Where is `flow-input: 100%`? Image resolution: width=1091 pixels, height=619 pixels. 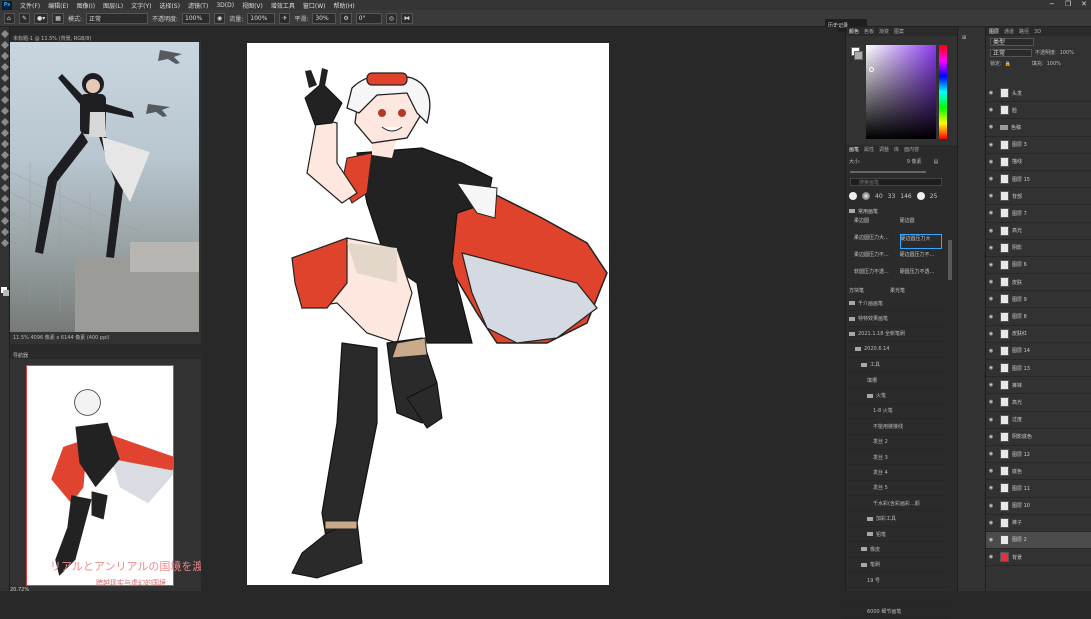
flow-input: 100% is located at coordinates (261, 18).